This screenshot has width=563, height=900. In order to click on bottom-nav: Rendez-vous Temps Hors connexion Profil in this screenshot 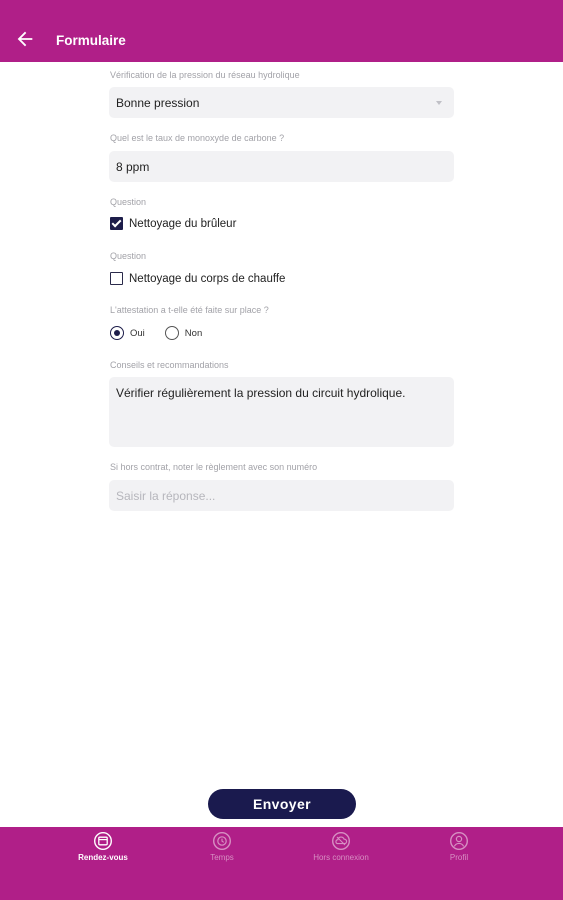, I will do `click(281, 863)`.